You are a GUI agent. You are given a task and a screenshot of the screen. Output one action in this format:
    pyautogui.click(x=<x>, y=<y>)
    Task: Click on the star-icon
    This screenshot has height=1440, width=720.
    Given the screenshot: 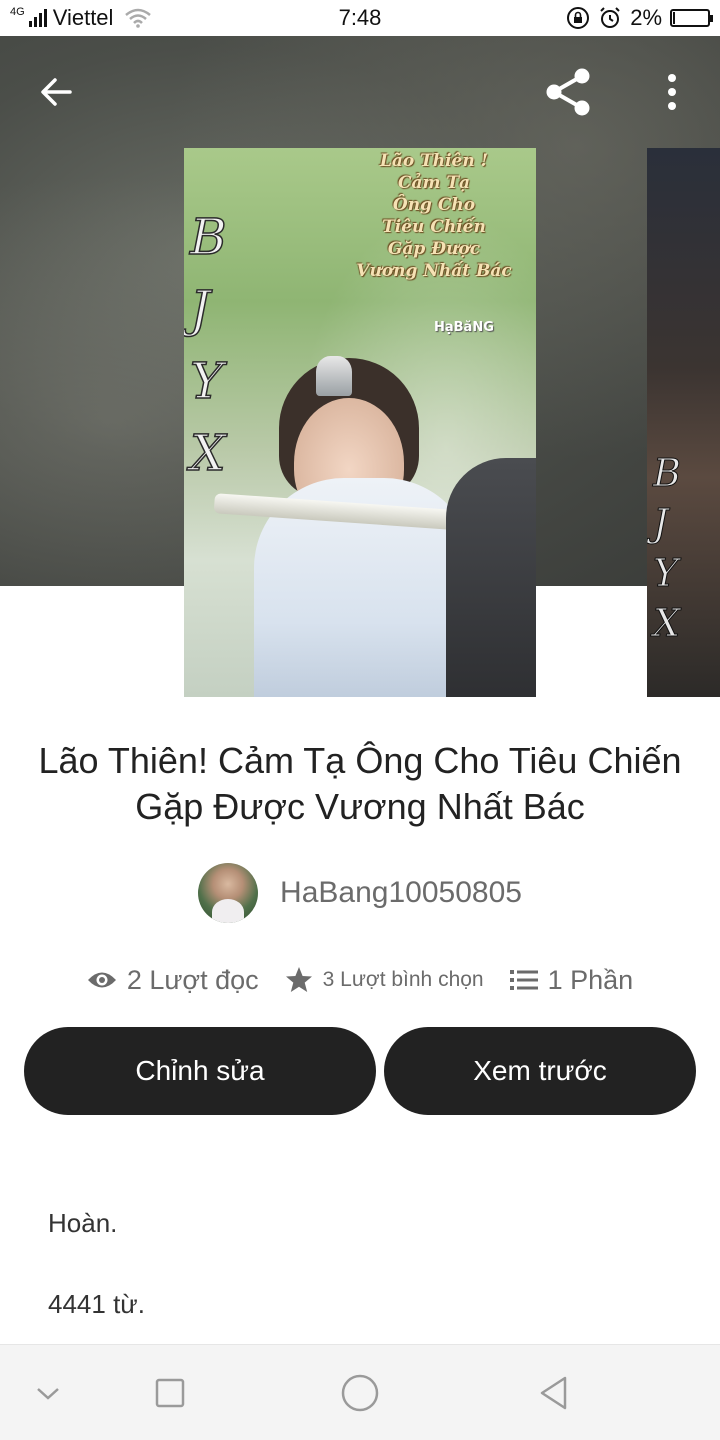 What is the action you would take?
    pyautogui.click(x=298, y=979)
    